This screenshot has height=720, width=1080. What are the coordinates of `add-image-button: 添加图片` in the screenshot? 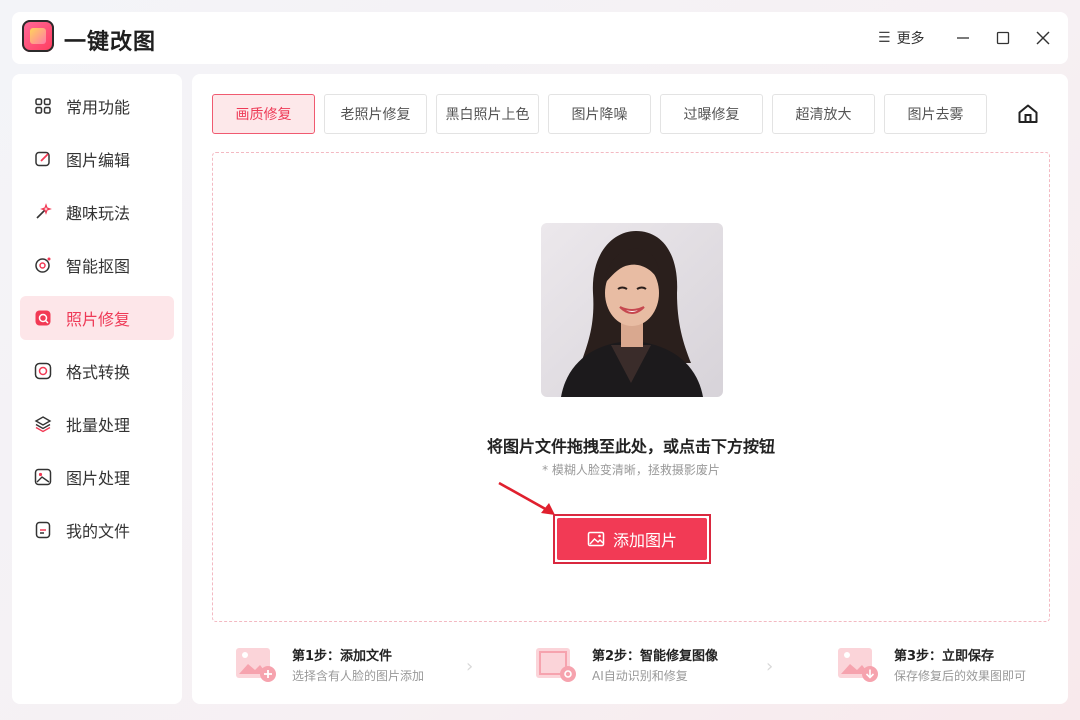 It's located at (632, 539).